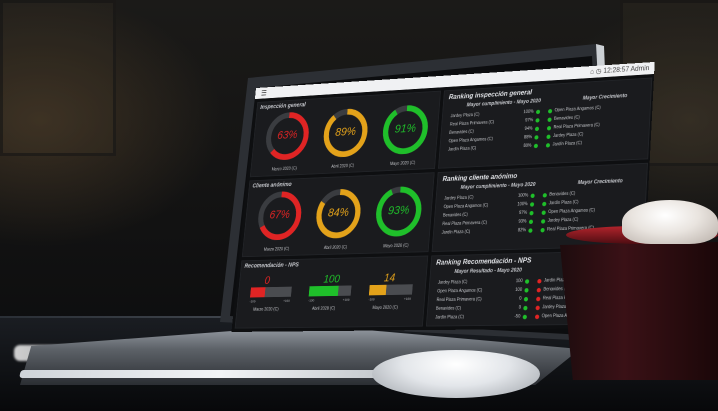 The width and height of the screenshot is (718, 411). I want to click on nps-label: Abril 2020 (C), so click(323, 309).